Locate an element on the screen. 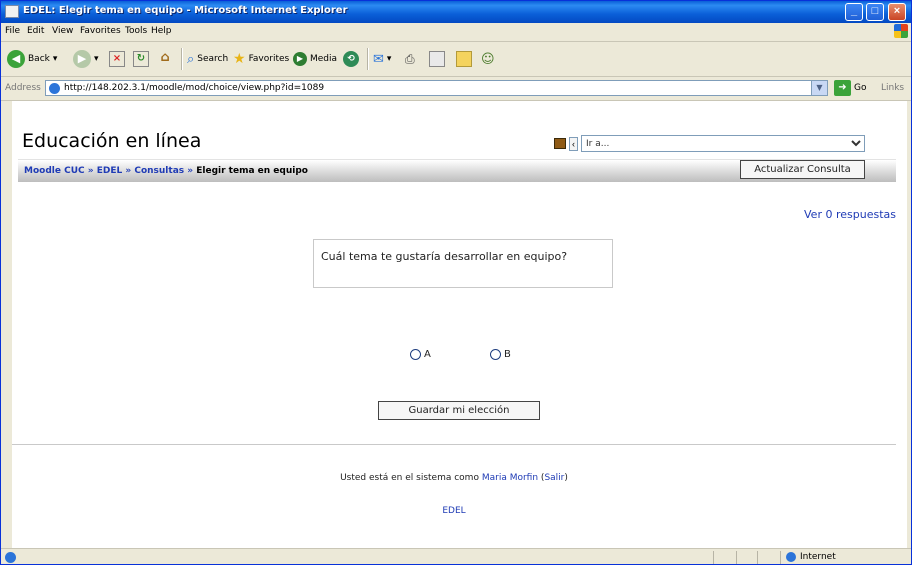 The width and height of the screenshot is (912, 565). address-label: Address is located at coordinates (23, 88).